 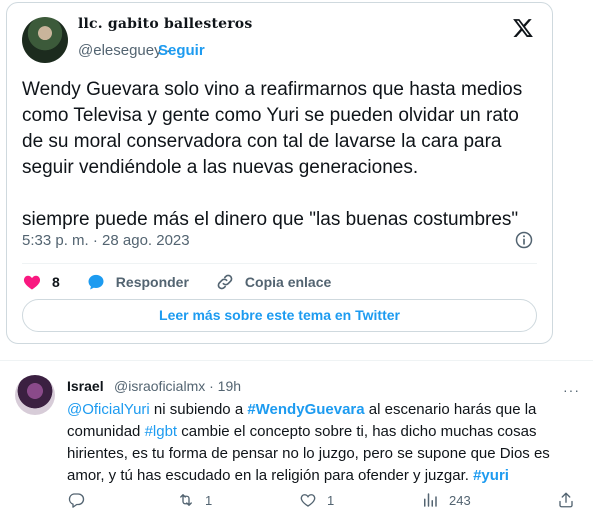 What do you see at coordinates (120, 50) in the screenshot?
I see `handle-text: @eleseguey` at bounding box center [120, 50].